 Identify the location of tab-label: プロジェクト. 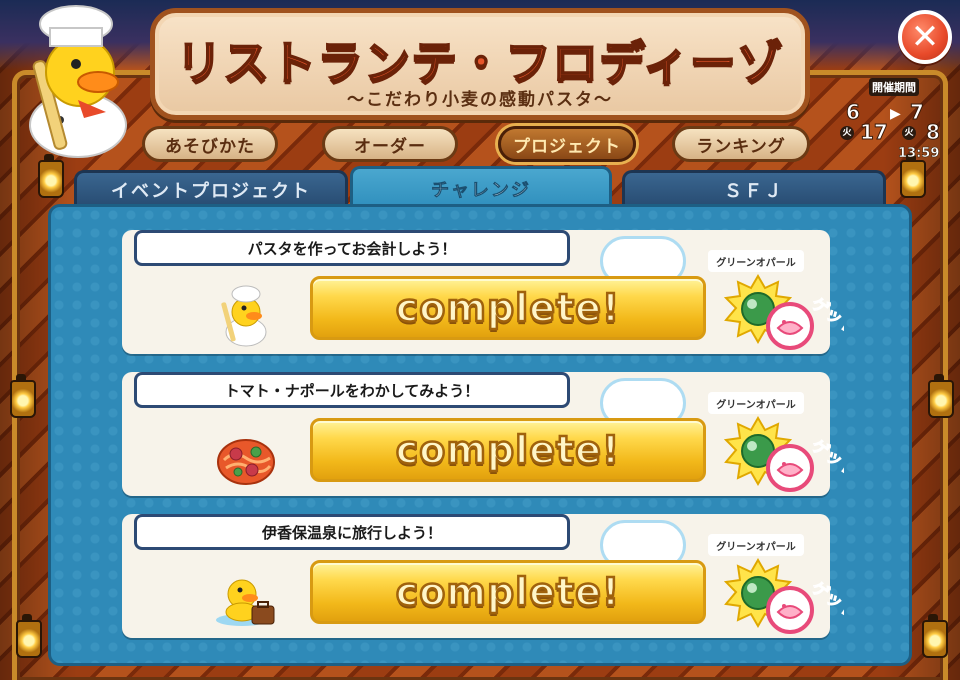
(567, 146).